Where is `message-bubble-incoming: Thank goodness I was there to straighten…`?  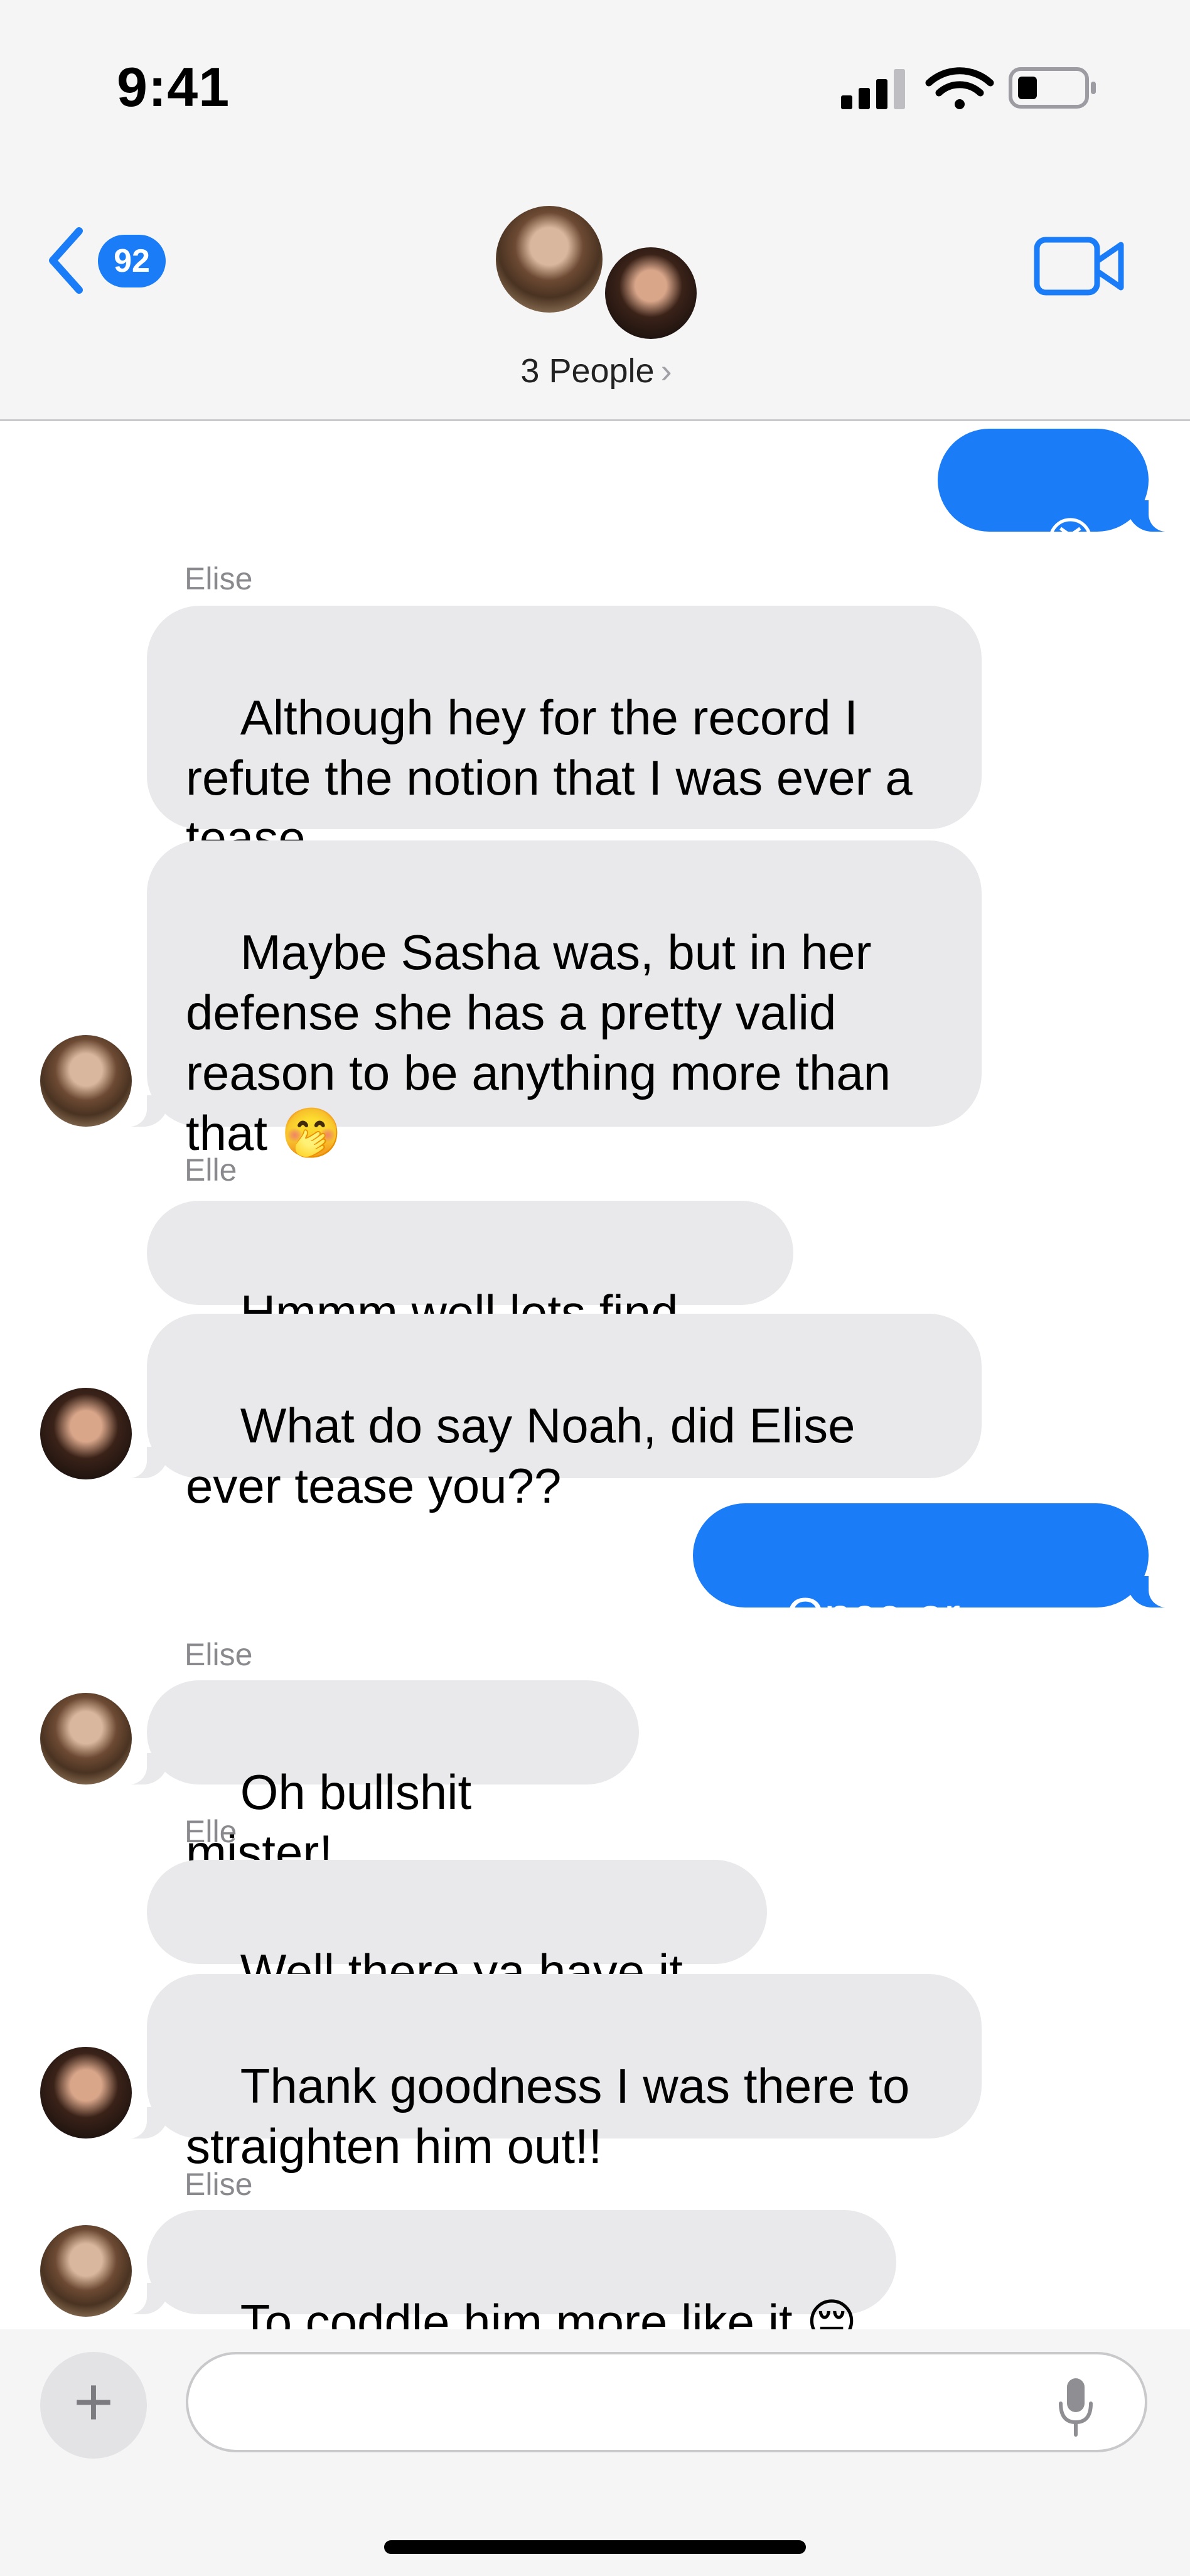
message-bubble-incoming: Thank goodness I was there to straighten… is located at coordinates (549, 2074).